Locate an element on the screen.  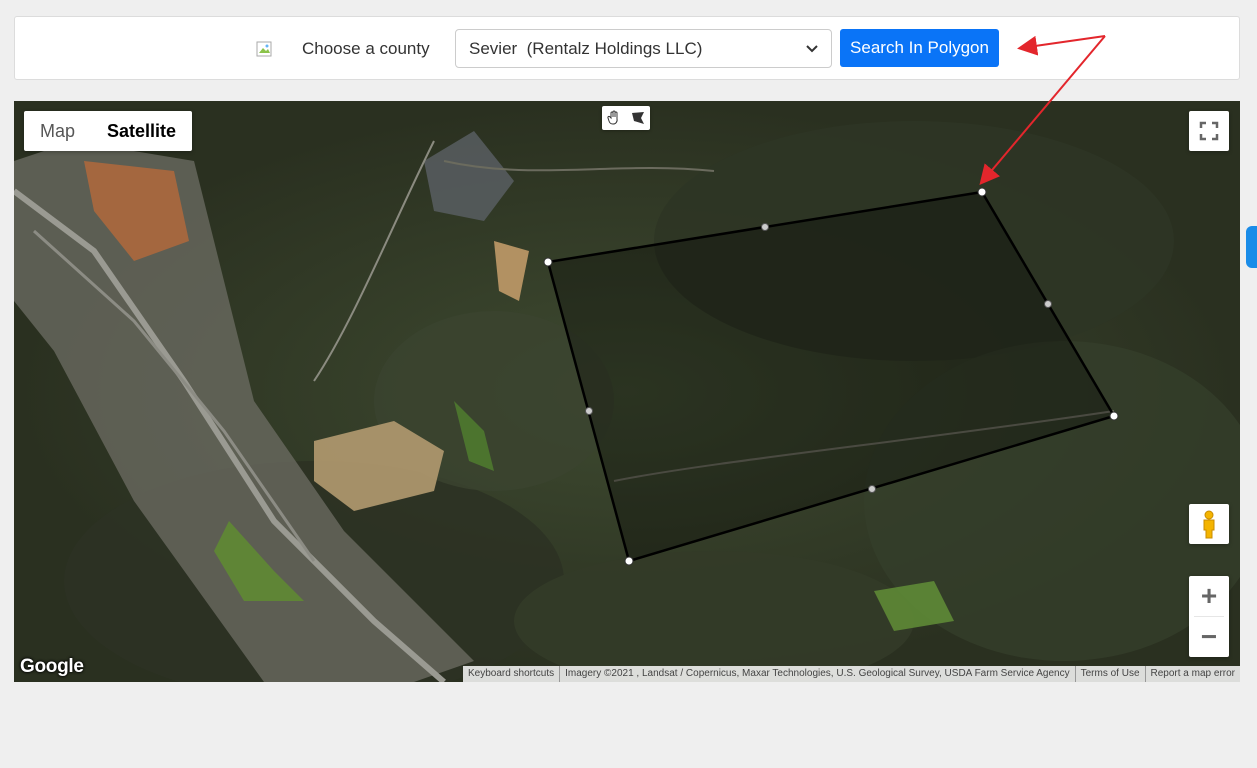
polygon-icon is located at coordinates (638, 118).